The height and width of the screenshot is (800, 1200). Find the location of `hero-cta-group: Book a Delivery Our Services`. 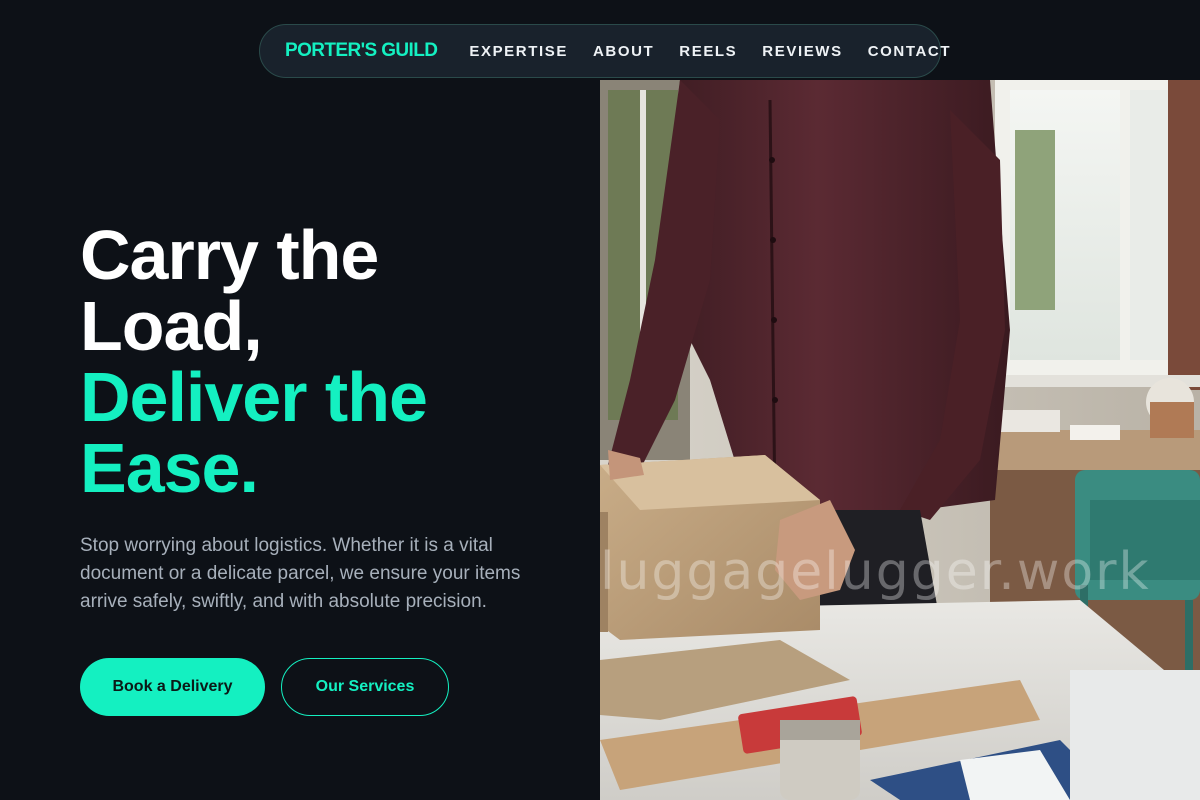

hero-cta-group: Book a Delivery Our Services is located at coordinates (330, 687).